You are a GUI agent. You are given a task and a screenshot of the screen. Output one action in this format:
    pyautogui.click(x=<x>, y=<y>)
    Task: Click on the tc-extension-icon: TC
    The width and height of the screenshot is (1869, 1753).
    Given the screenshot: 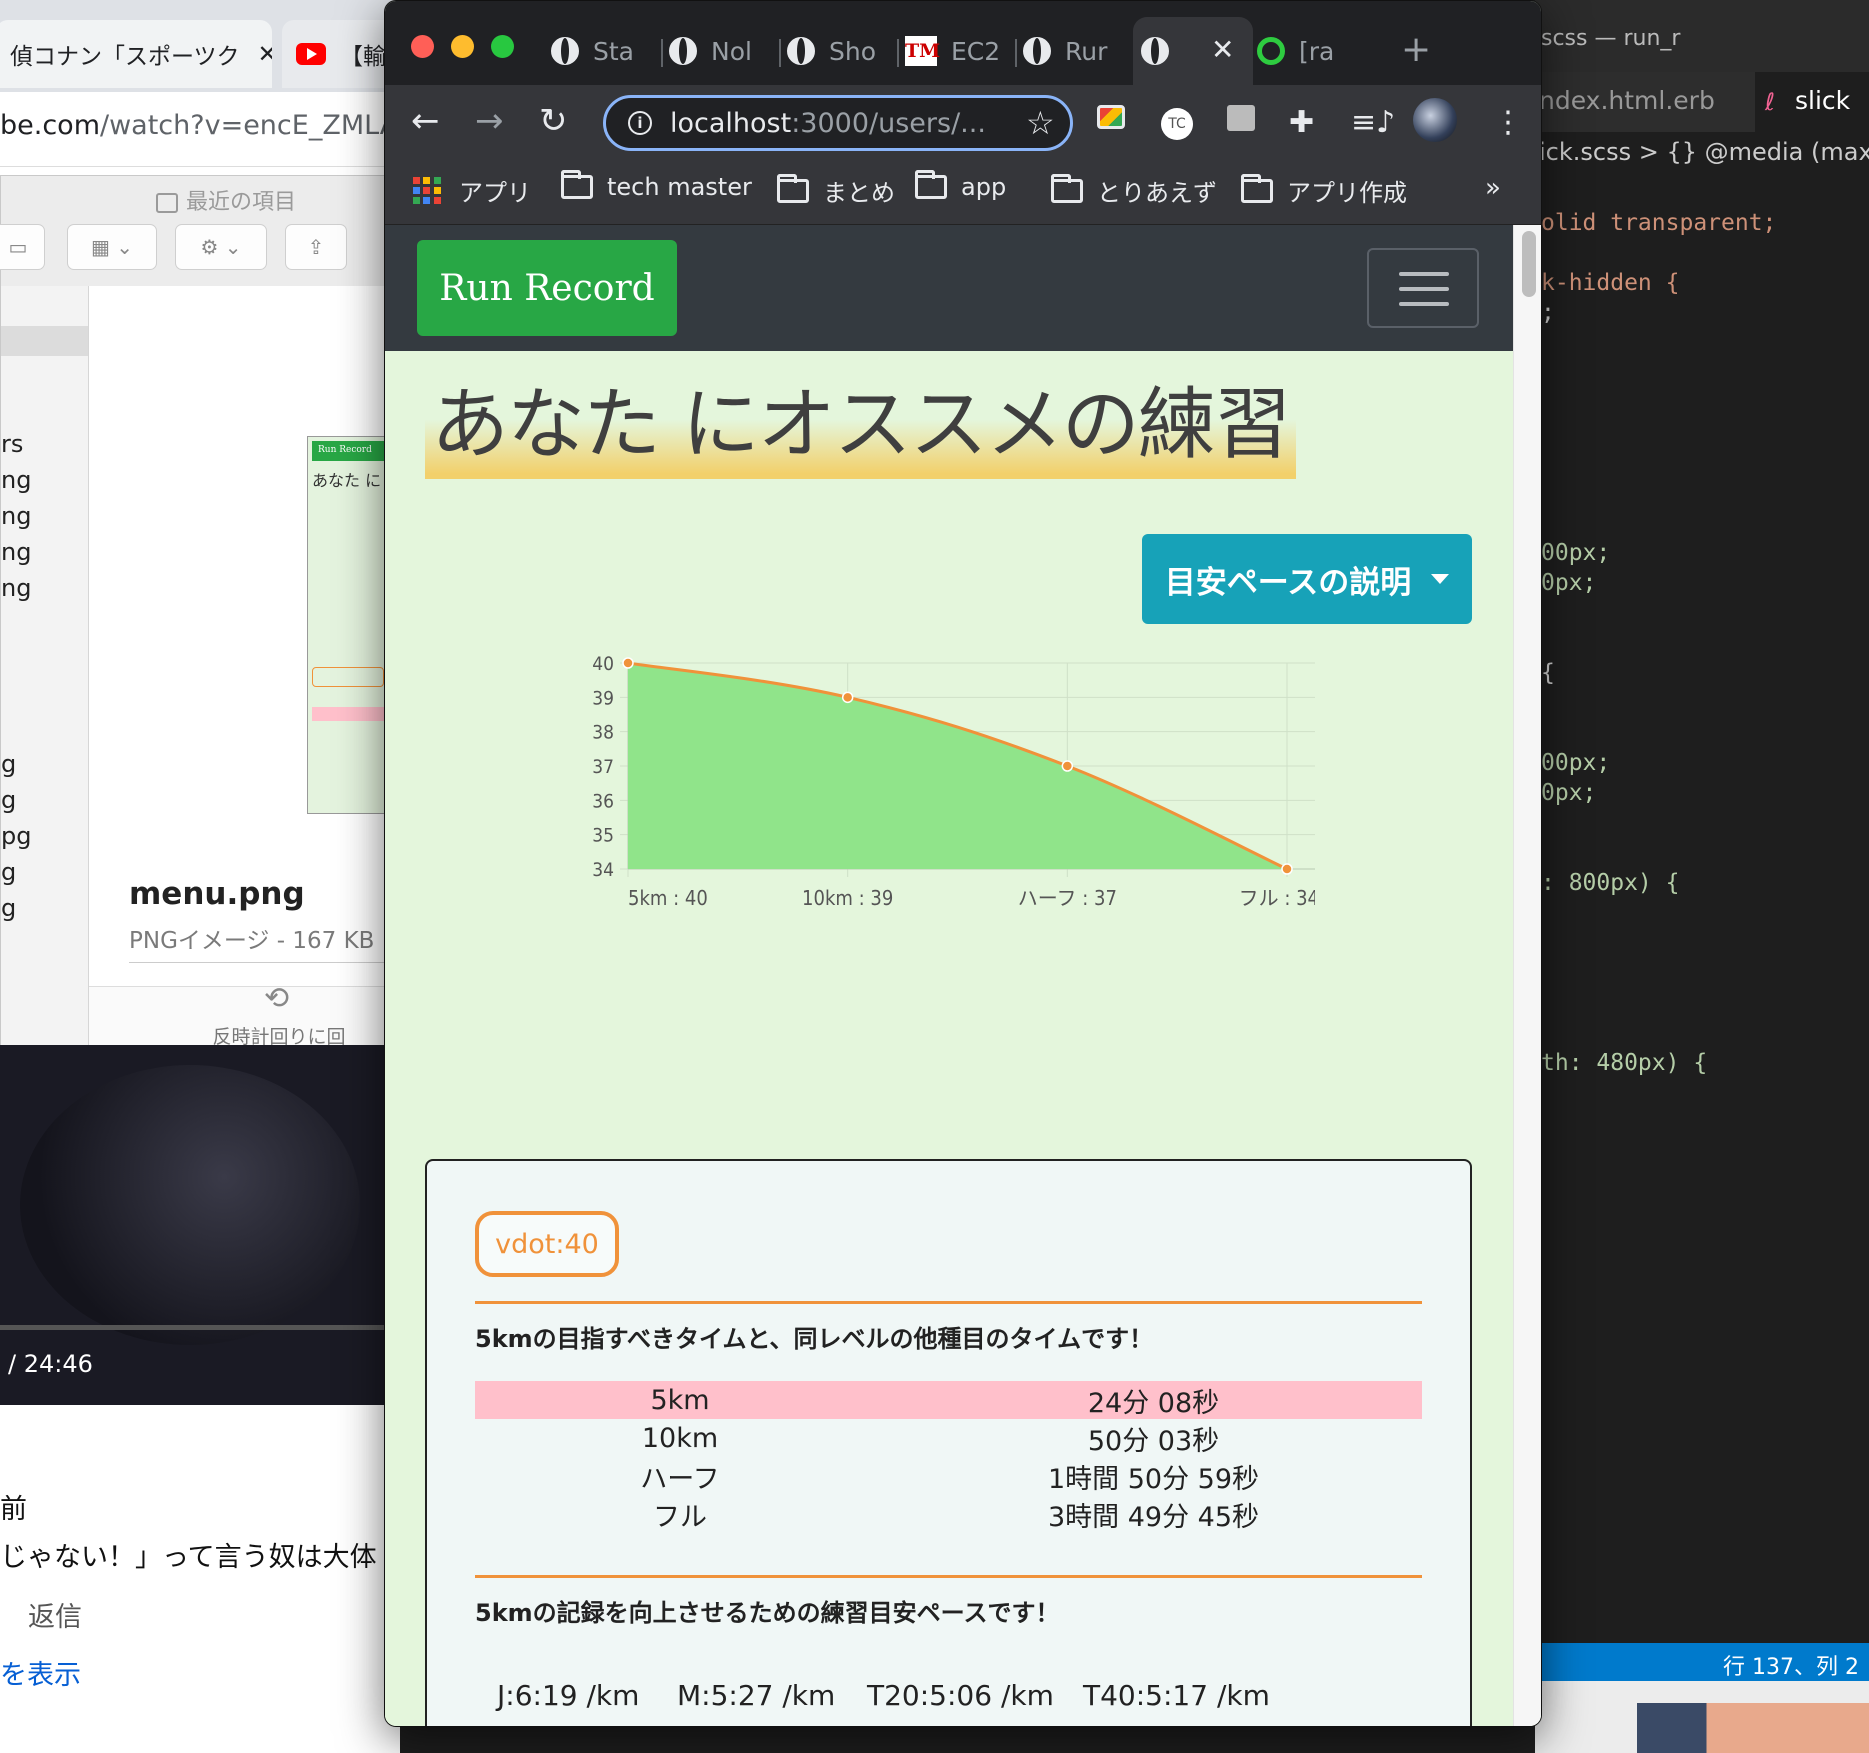 What is the action you would take?
    pyautogui.click(x=1177, y=122)
    